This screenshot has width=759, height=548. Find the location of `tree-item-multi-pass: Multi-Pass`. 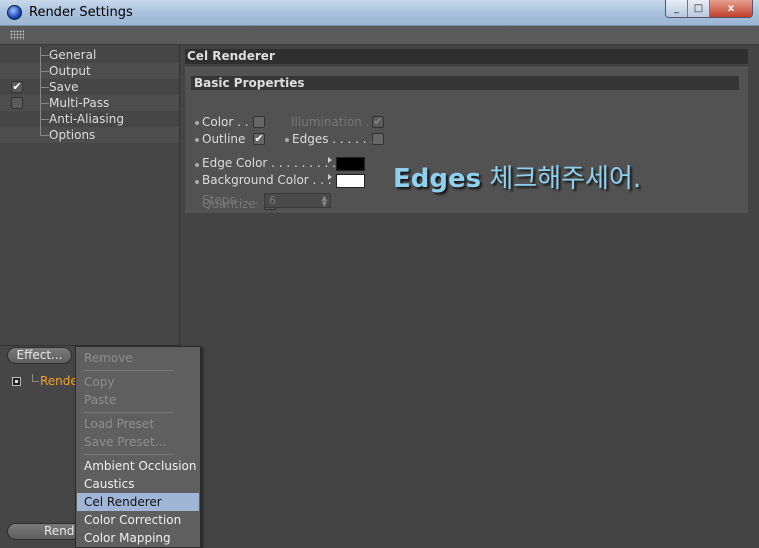

tree-item-multi-pass: Multi-Pass is located at coordinates (89, 103).